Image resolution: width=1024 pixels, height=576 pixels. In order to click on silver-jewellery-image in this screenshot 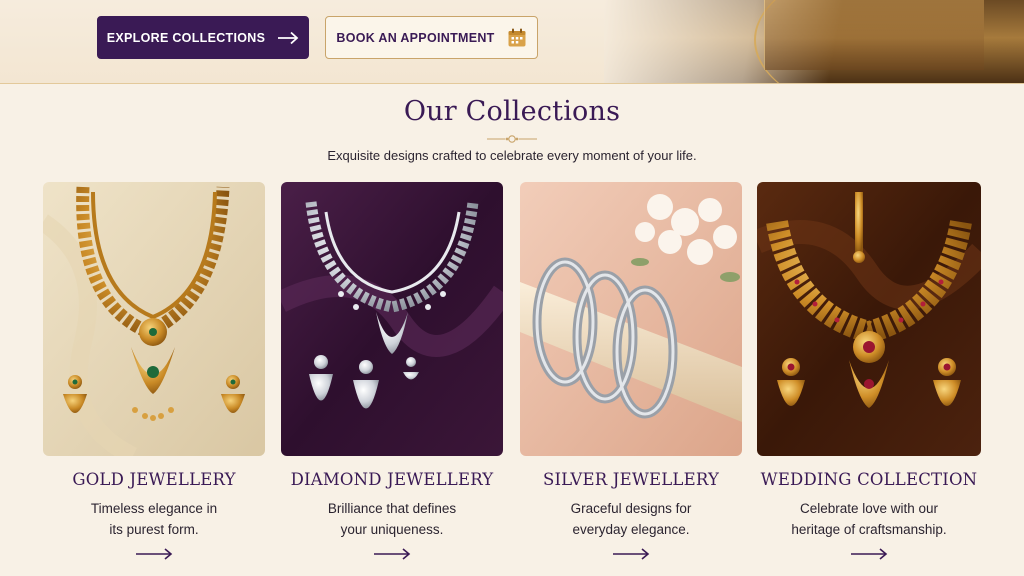, I will do `click(631, 319)`.